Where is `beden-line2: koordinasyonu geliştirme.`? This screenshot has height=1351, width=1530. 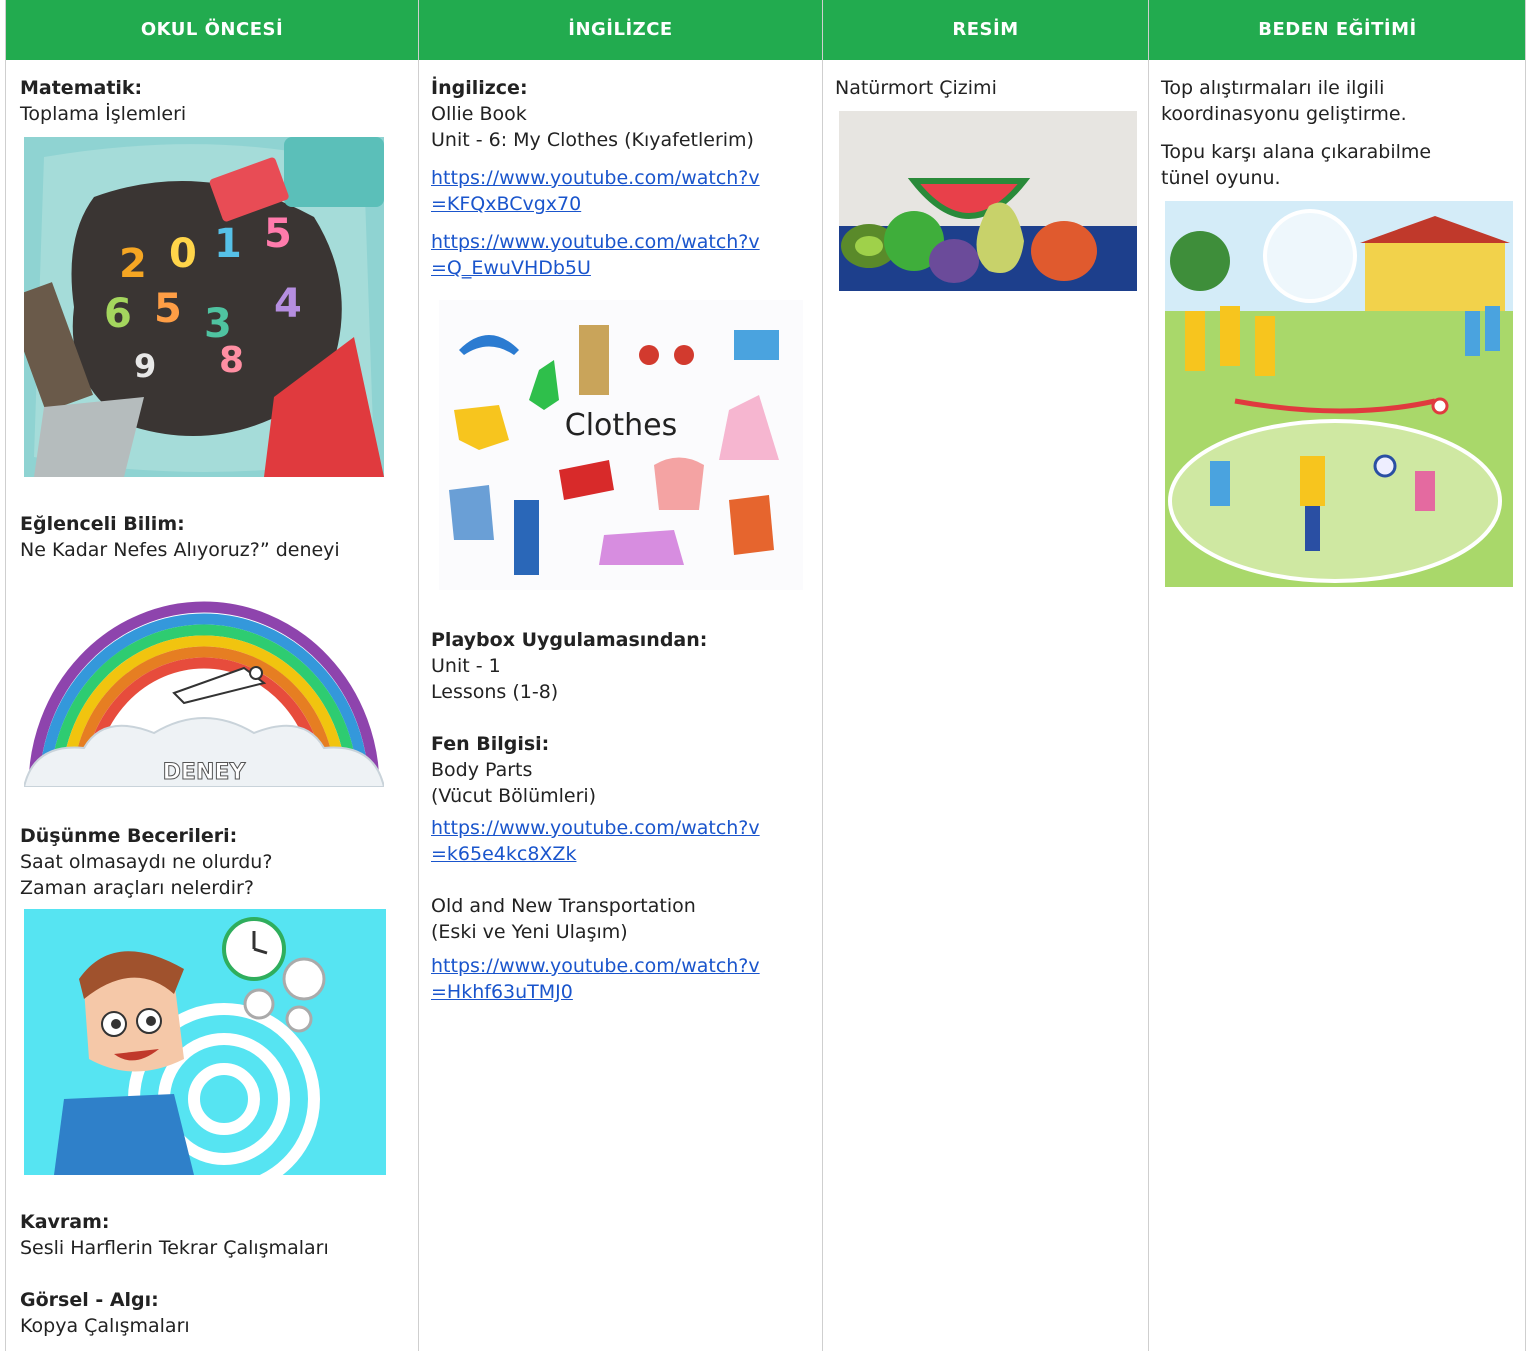
beden-line2: koordinasyonu geliştirme. is located at coordinates (1284, 114).